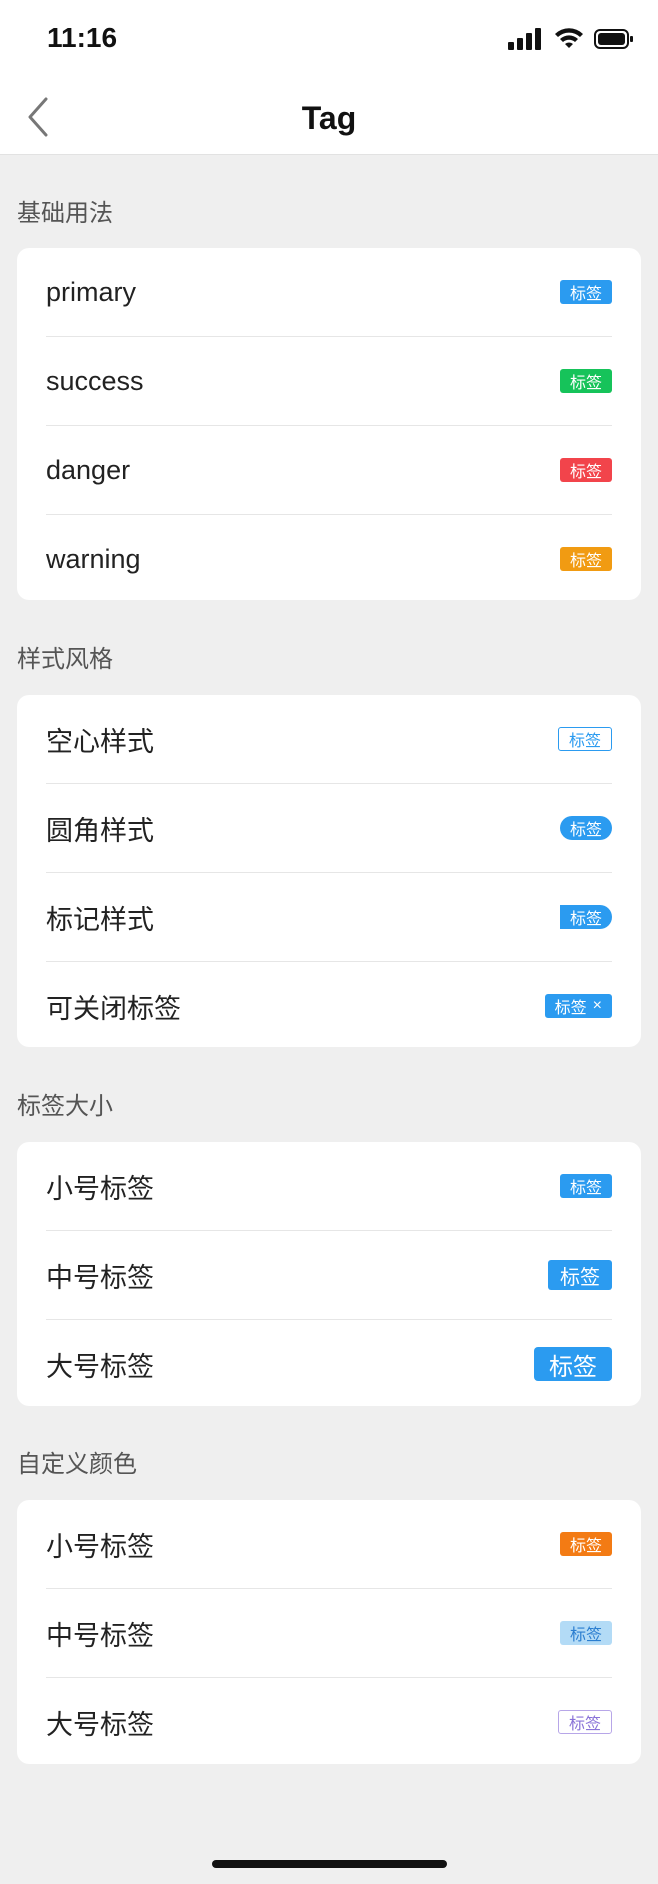 The height and width of the screenshot is (1884, 658). Describe the element at coordinates (585, 1633) in the screenshot. I see `tag-custom-lightblue: 标签` at that location.